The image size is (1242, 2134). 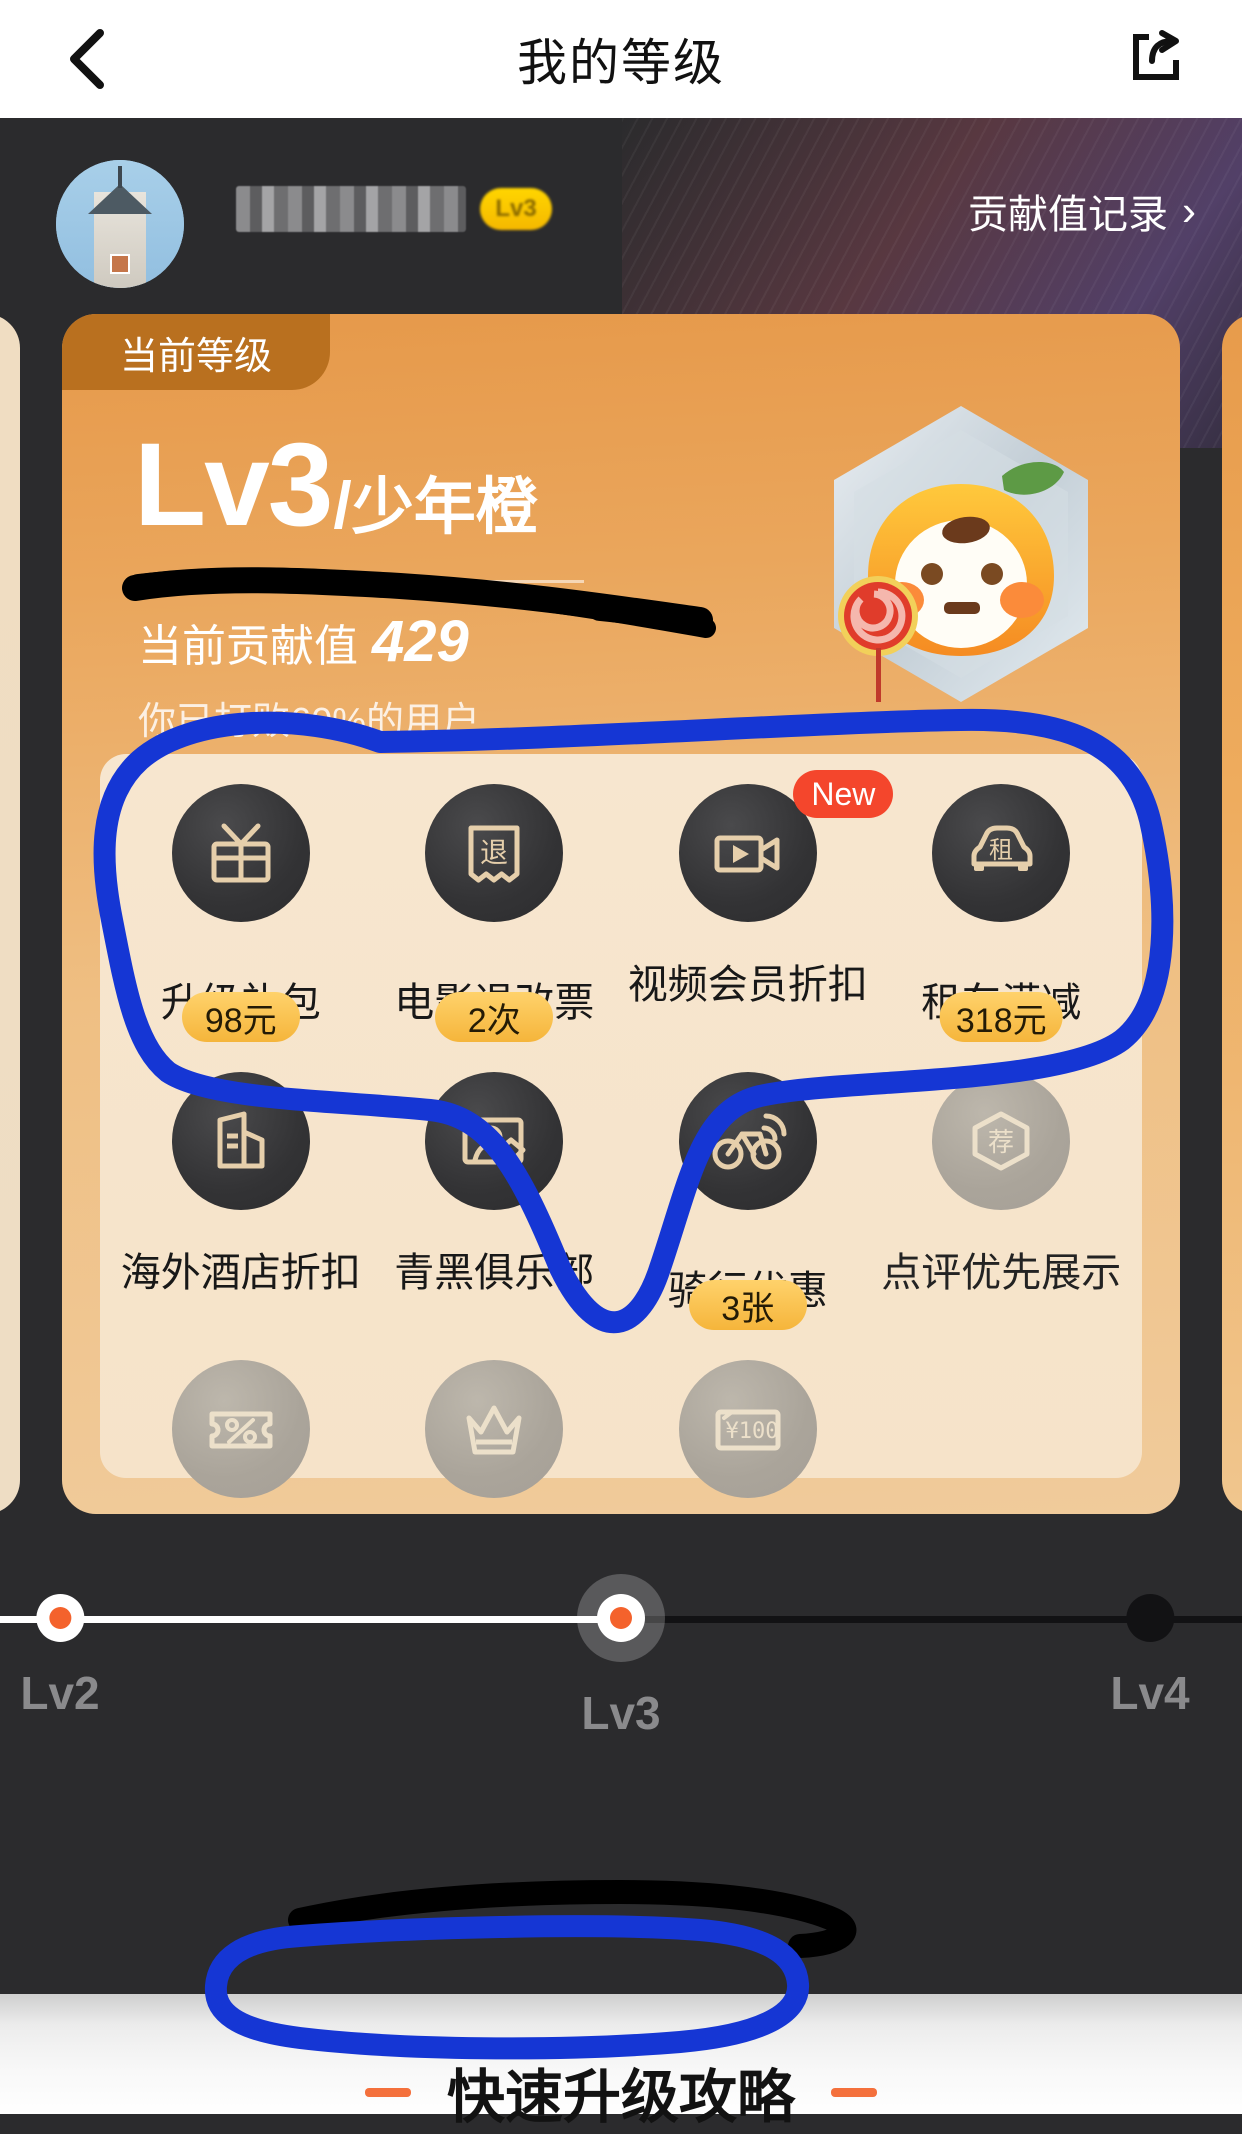 I want to click on share-icon, so click(x=1156, y=59).